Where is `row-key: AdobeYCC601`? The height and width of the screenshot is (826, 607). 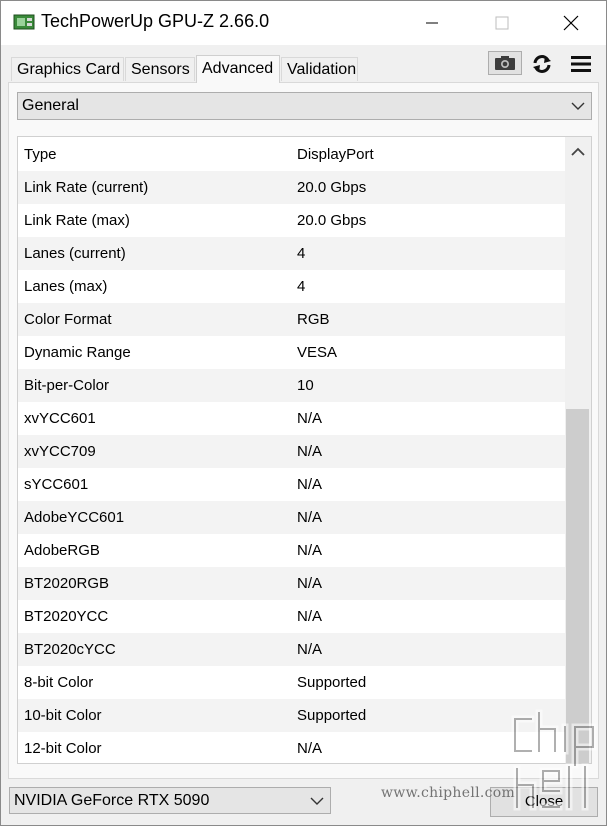
row-key: AdobeYCC601 is located at coordinates (74, 517).